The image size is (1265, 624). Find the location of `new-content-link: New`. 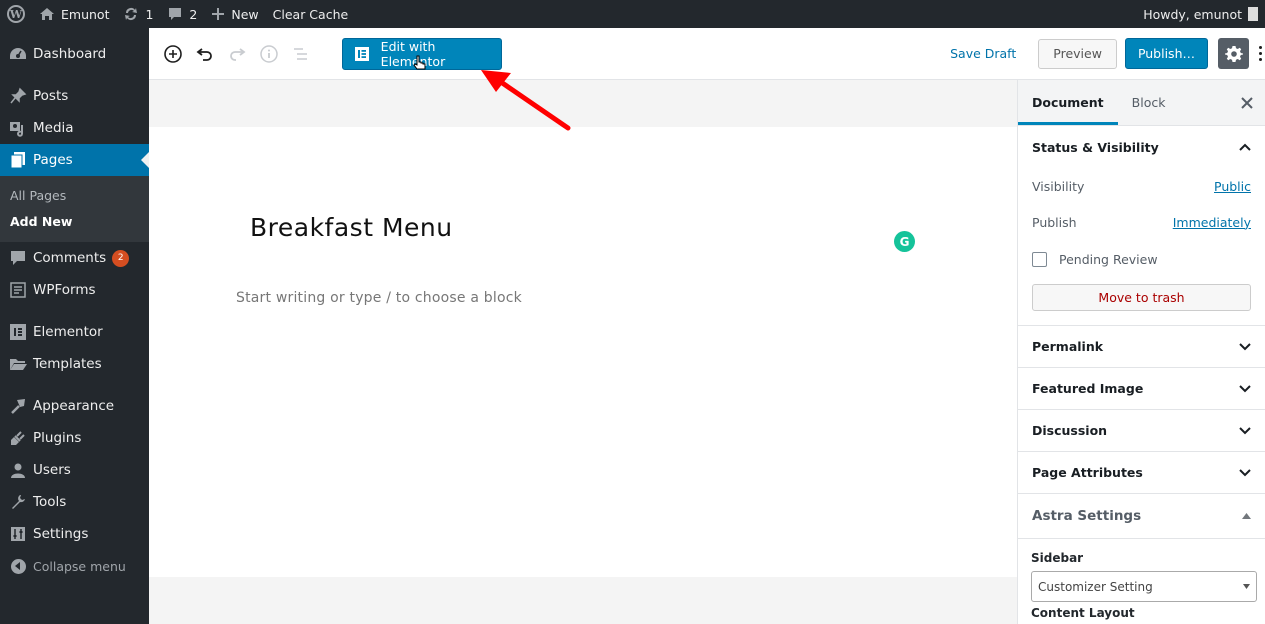

new-content-link: New is located at coordinates (234, 14).